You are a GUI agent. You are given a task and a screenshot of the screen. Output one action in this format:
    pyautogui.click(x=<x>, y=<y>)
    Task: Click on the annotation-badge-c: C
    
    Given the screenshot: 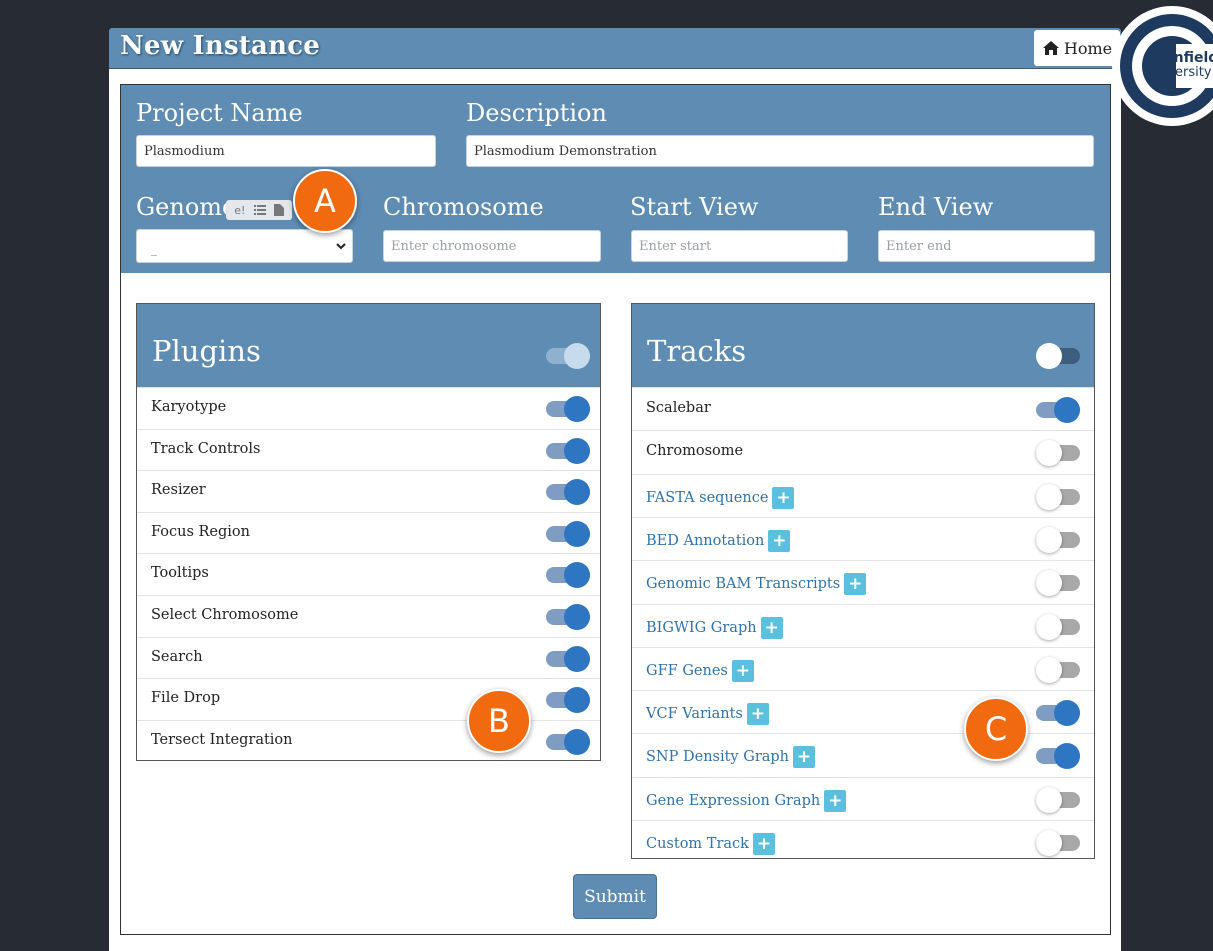 What is the action you would take?
    pyautogui.click(x=996, y=729)
    